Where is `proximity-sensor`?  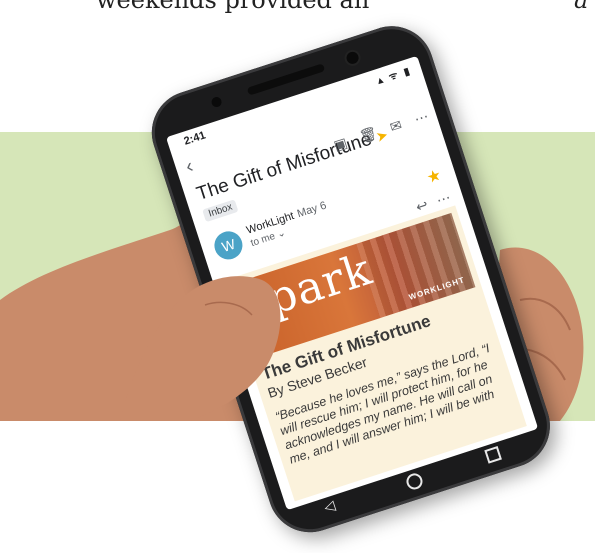 proximity-sensor is located at coordinates (216, 102).